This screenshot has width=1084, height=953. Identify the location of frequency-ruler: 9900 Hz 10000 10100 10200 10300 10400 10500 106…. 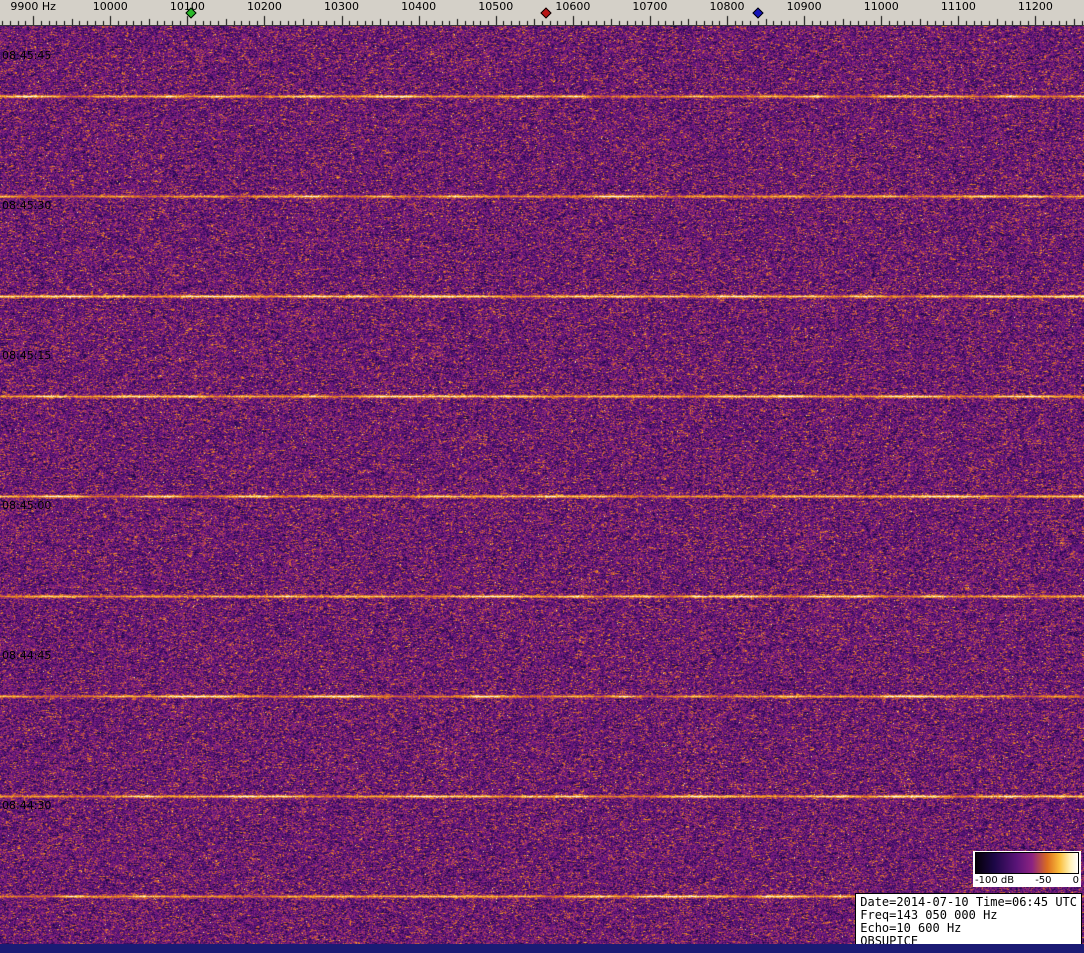
(542, 13).